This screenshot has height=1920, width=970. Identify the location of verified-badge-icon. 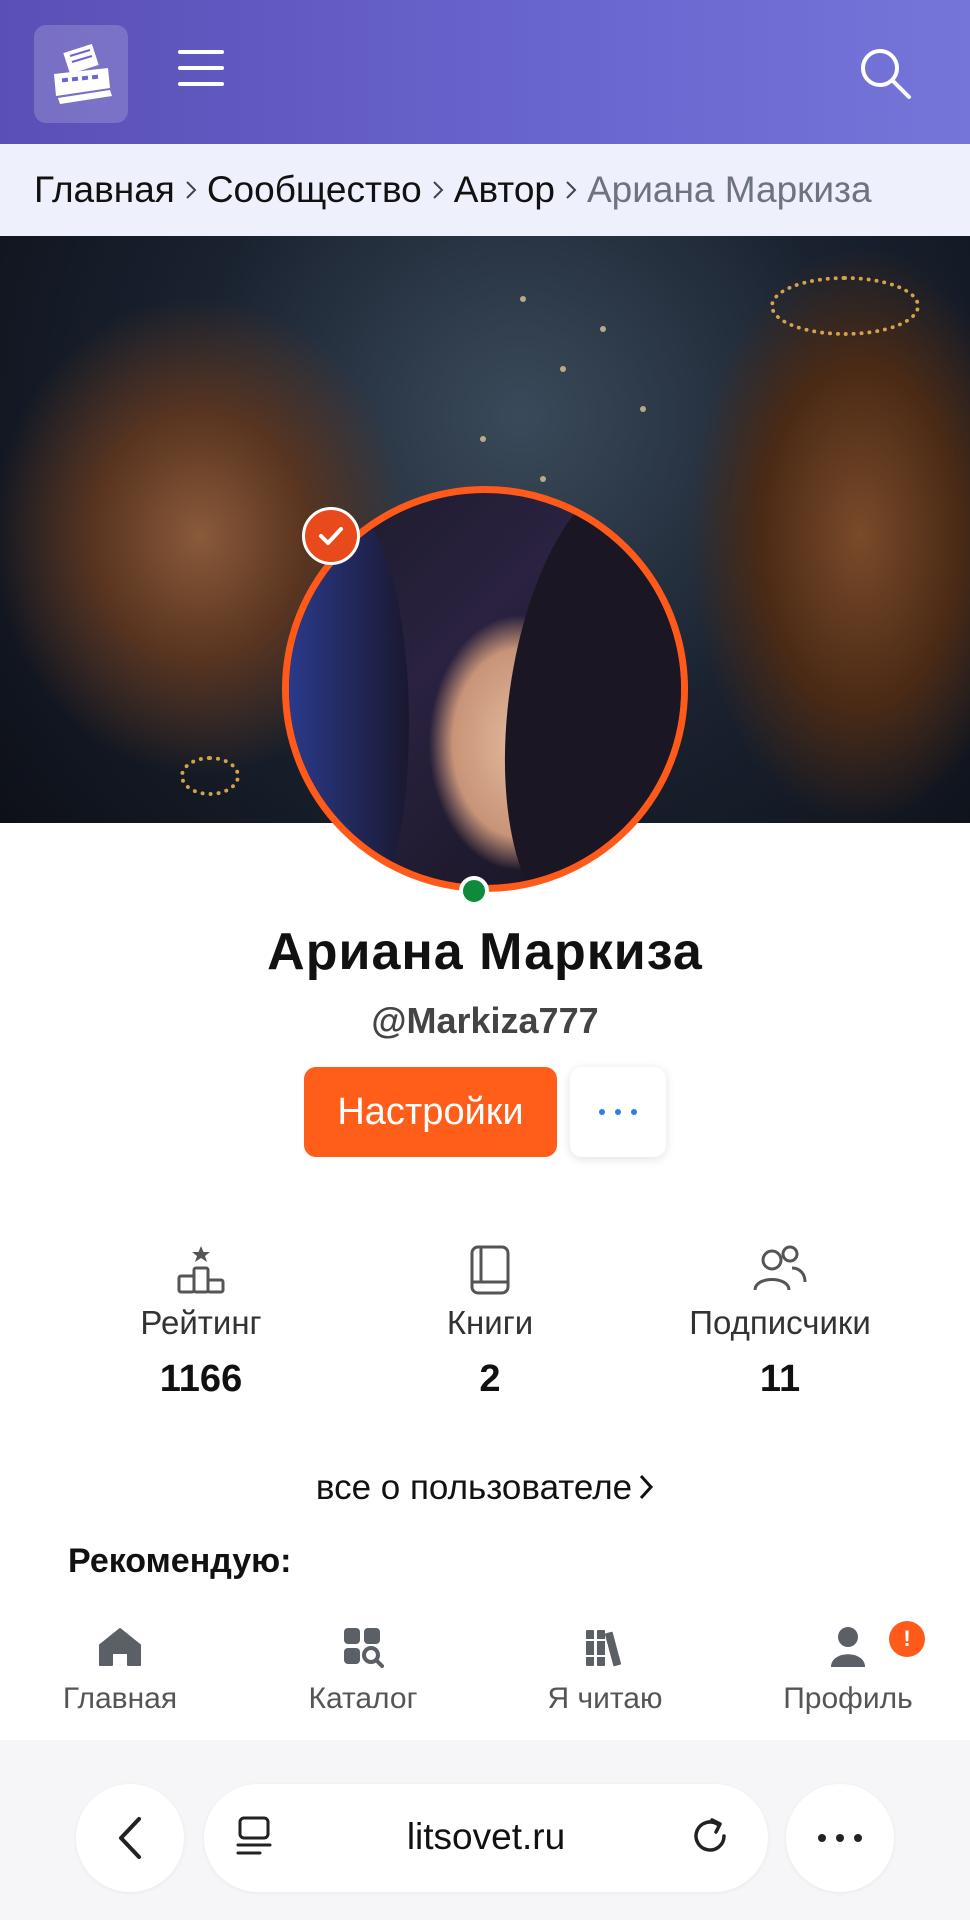
(331, 536).